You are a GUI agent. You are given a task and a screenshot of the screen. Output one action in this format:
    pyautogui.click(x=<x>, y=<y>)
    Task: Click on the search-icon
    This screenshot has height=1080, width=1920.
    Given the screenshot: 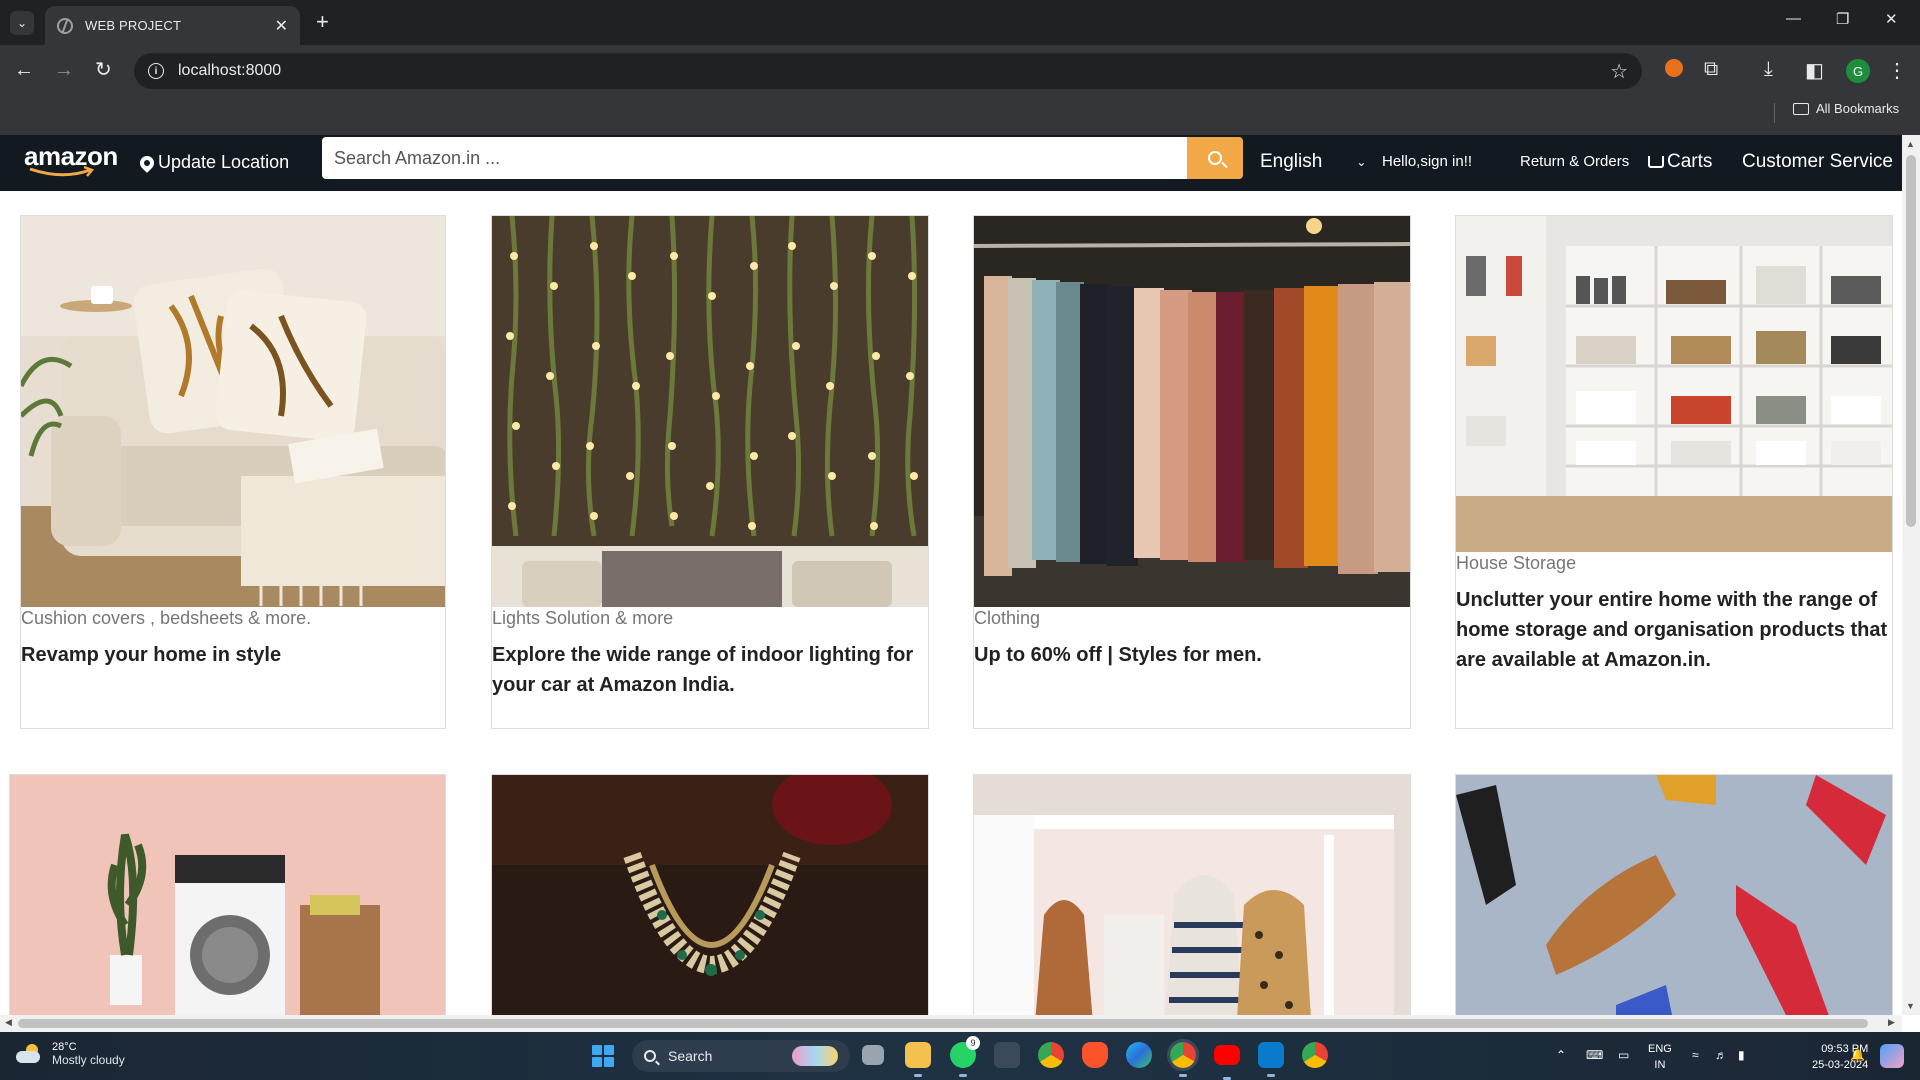 What is the action you would take?
    pyautogui.click(x=650, y=1056)
    